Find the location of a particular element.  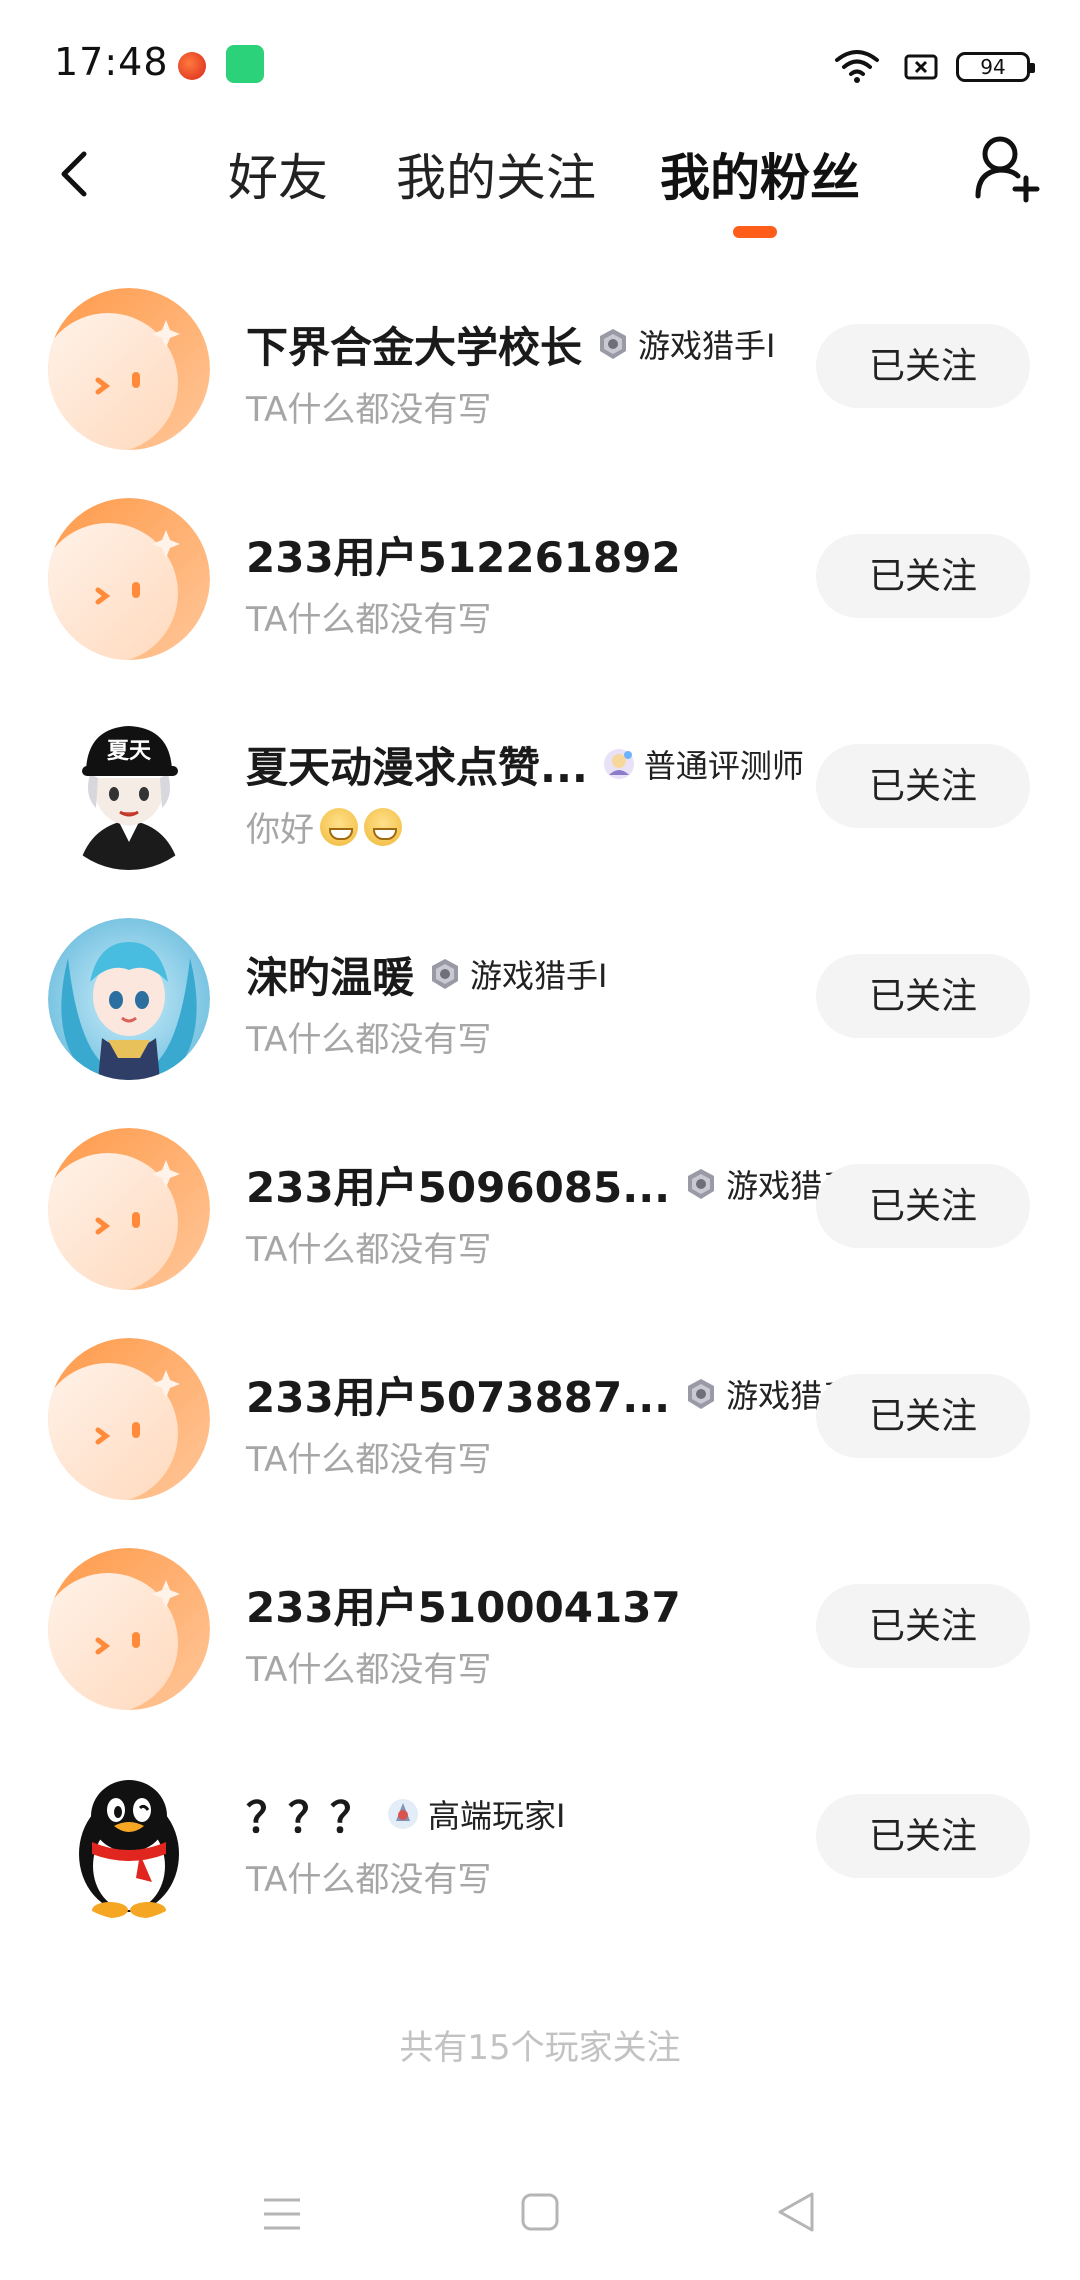

recent-apps-icon is located at coordinates (282, 2214).